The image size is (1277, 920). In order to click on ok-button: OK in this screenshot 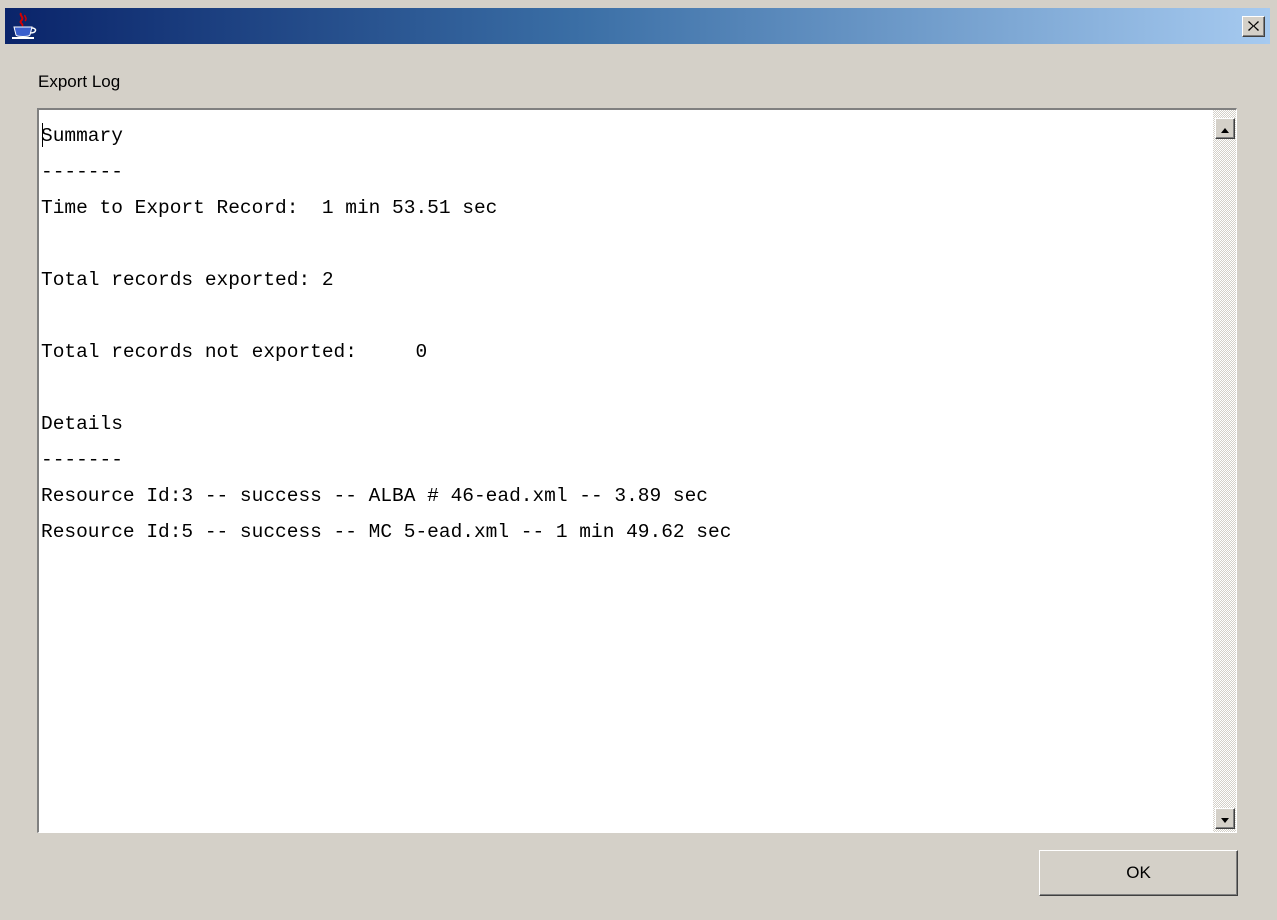, I will do `click(1138, 873)`.